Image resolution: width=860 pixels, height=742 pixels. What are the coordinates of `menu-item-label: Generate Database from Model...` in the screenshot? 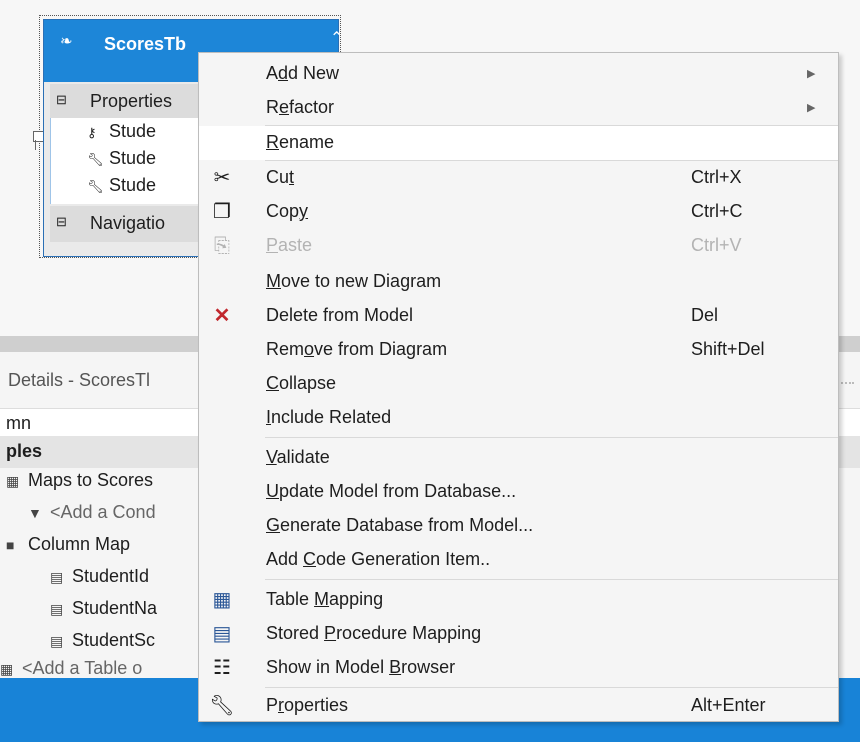 It's located at (400, 525).